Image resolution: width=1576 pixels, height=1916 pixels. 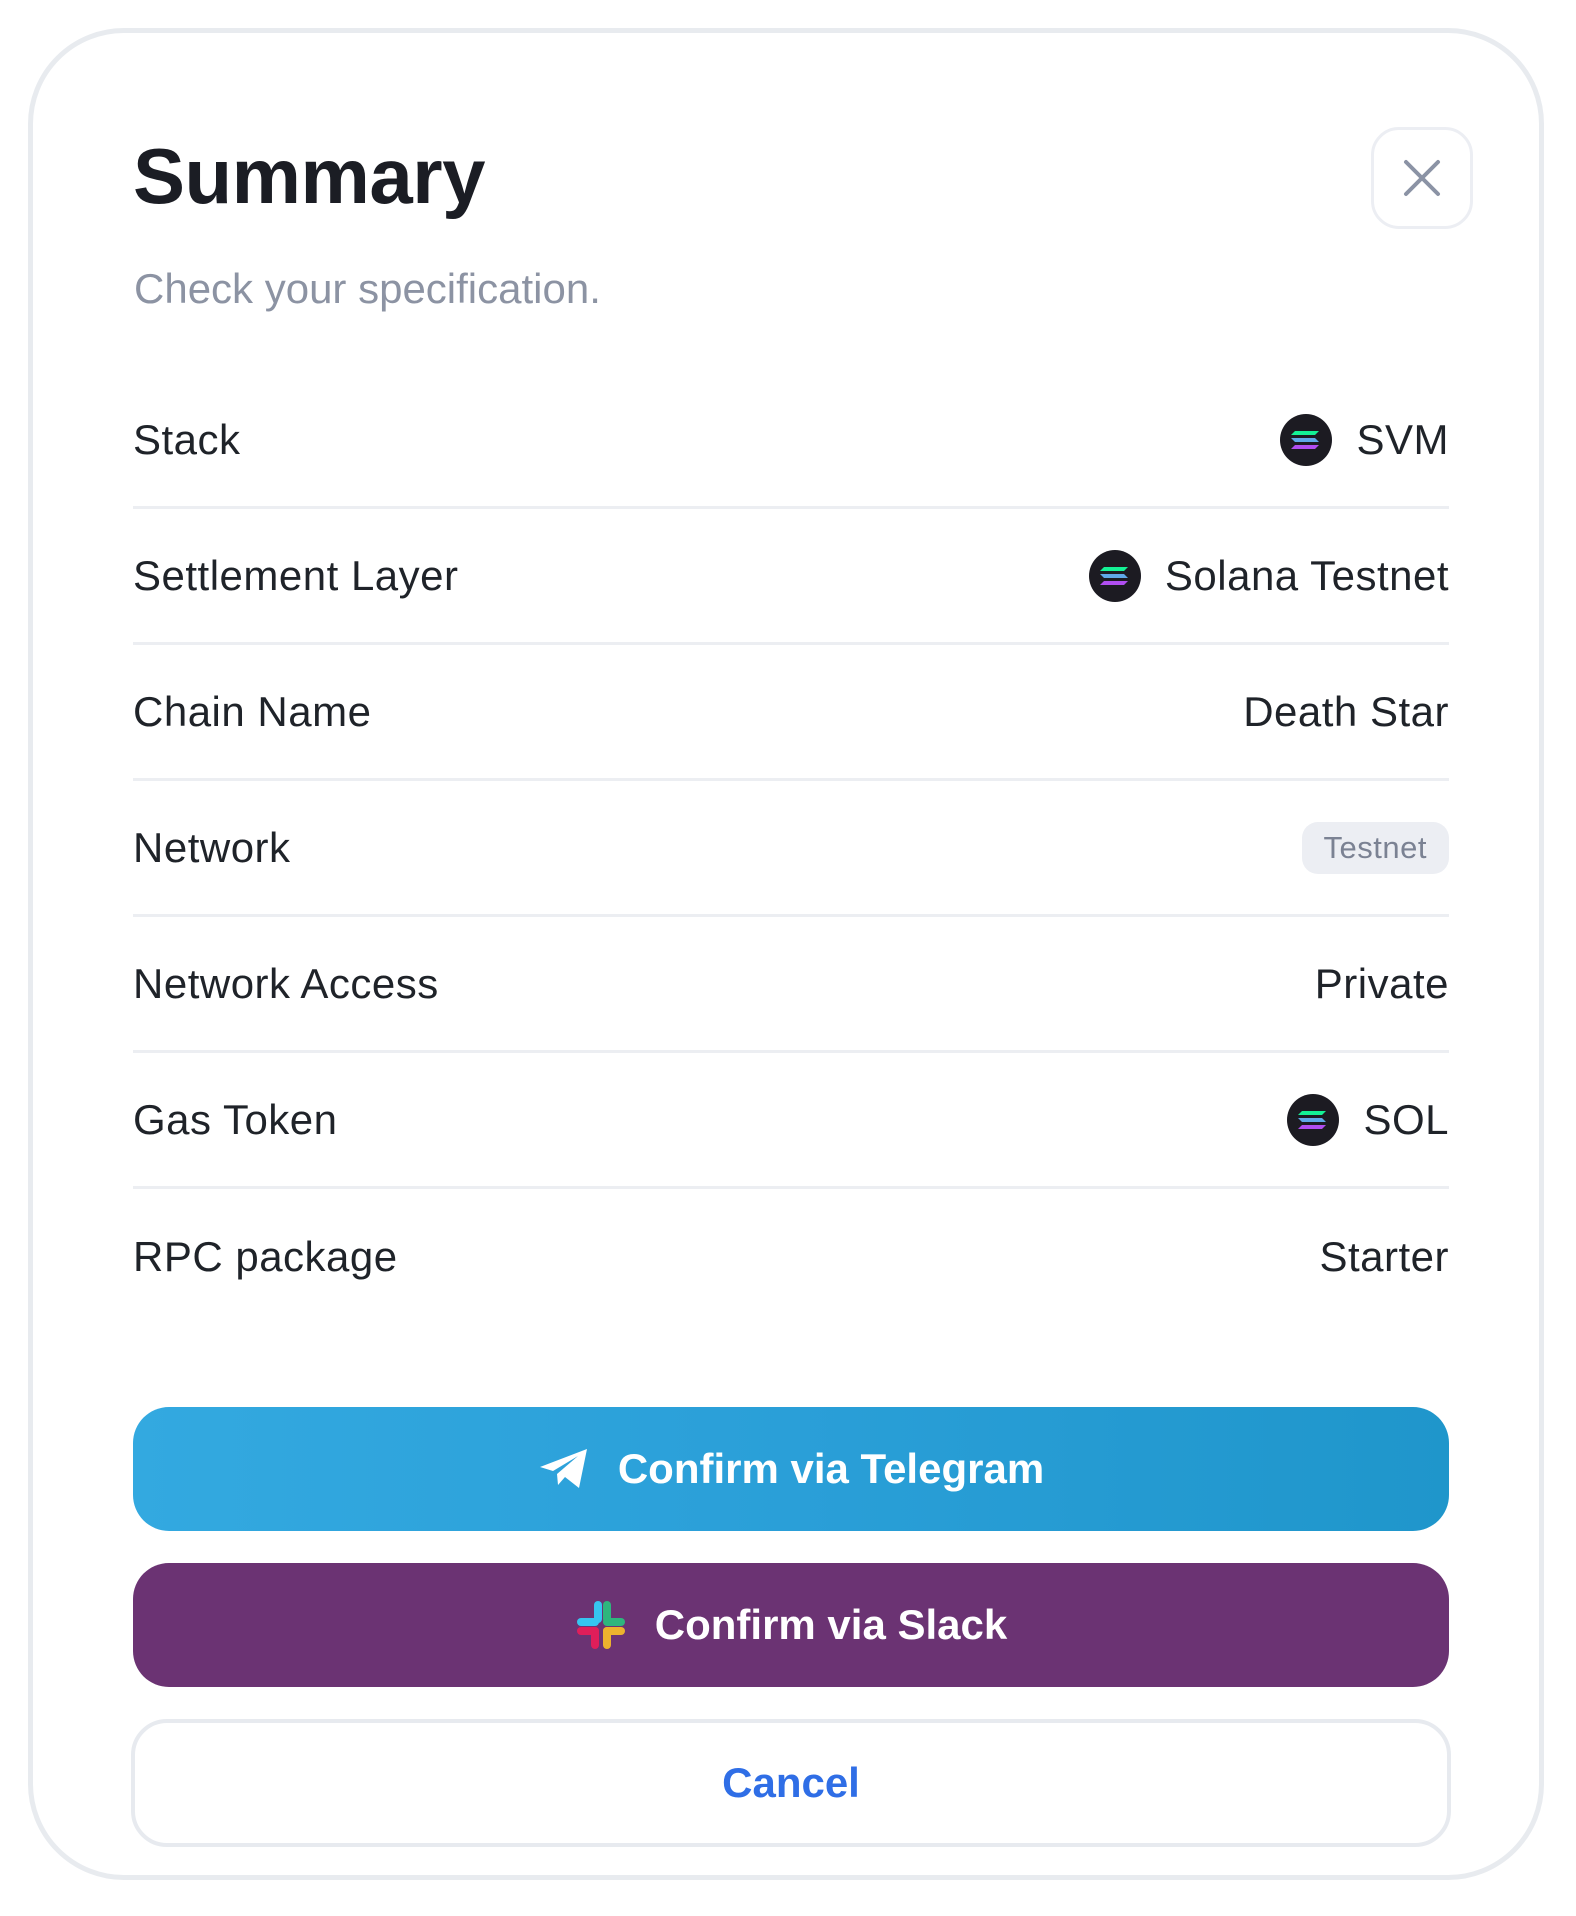 I want to click on spec-row-settlement-layer: Settlement Layer Solana Testnet, so click(x=791, y=577).